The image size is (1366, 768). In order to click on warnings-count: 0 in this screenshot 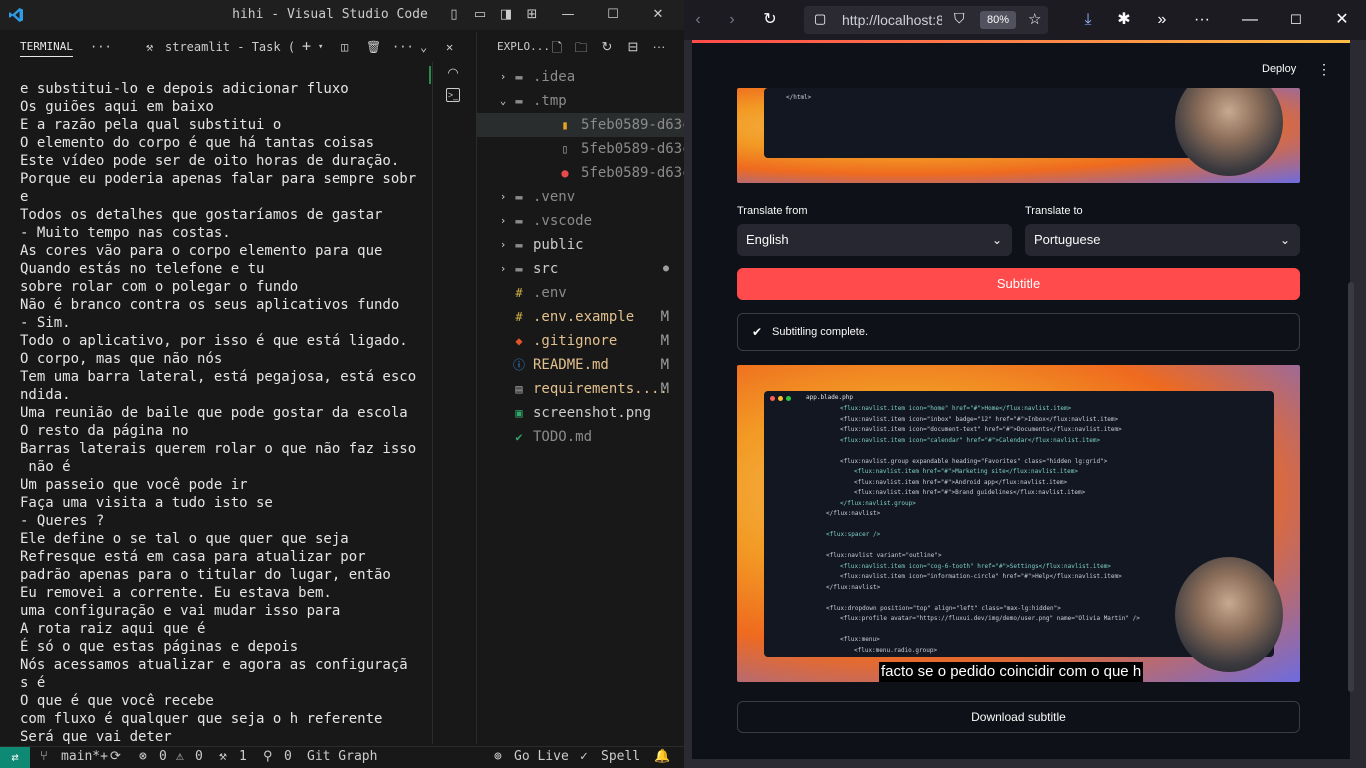, I will do `click(199, 757)`.